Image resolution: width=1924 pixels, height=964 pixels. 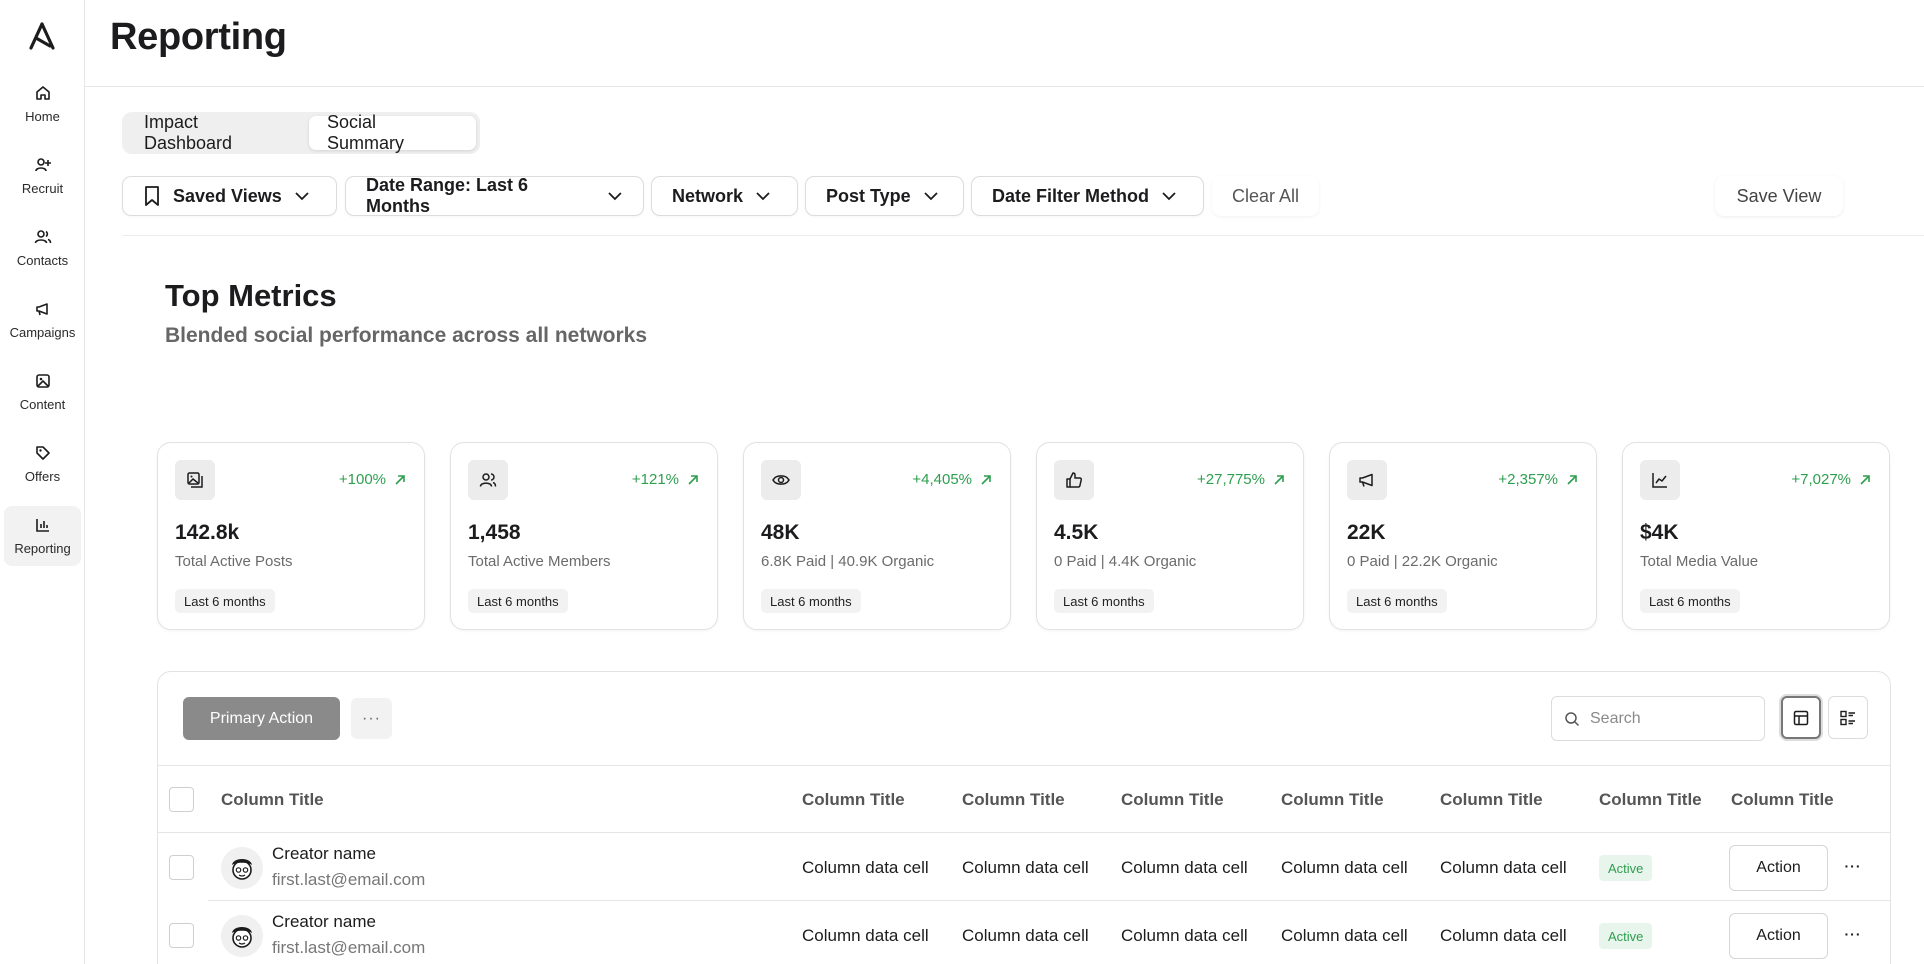 I want to click on tab-impact-dashboard: Impact Dashboard, so click(x=217, y=132).